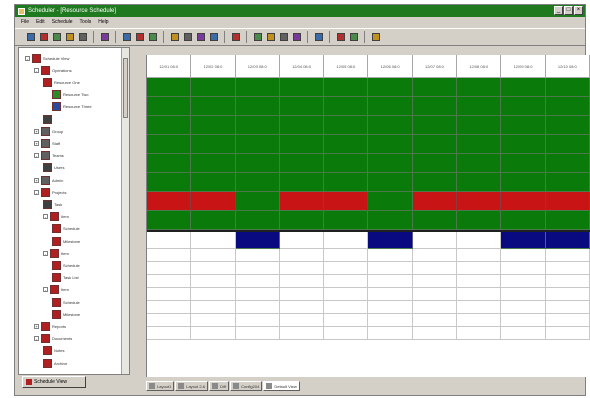 This screenshot has width=590, height=398. Describe the element at coordinates (49, 156) in the screenshot. I see `tree-node: - Teams` at that location.